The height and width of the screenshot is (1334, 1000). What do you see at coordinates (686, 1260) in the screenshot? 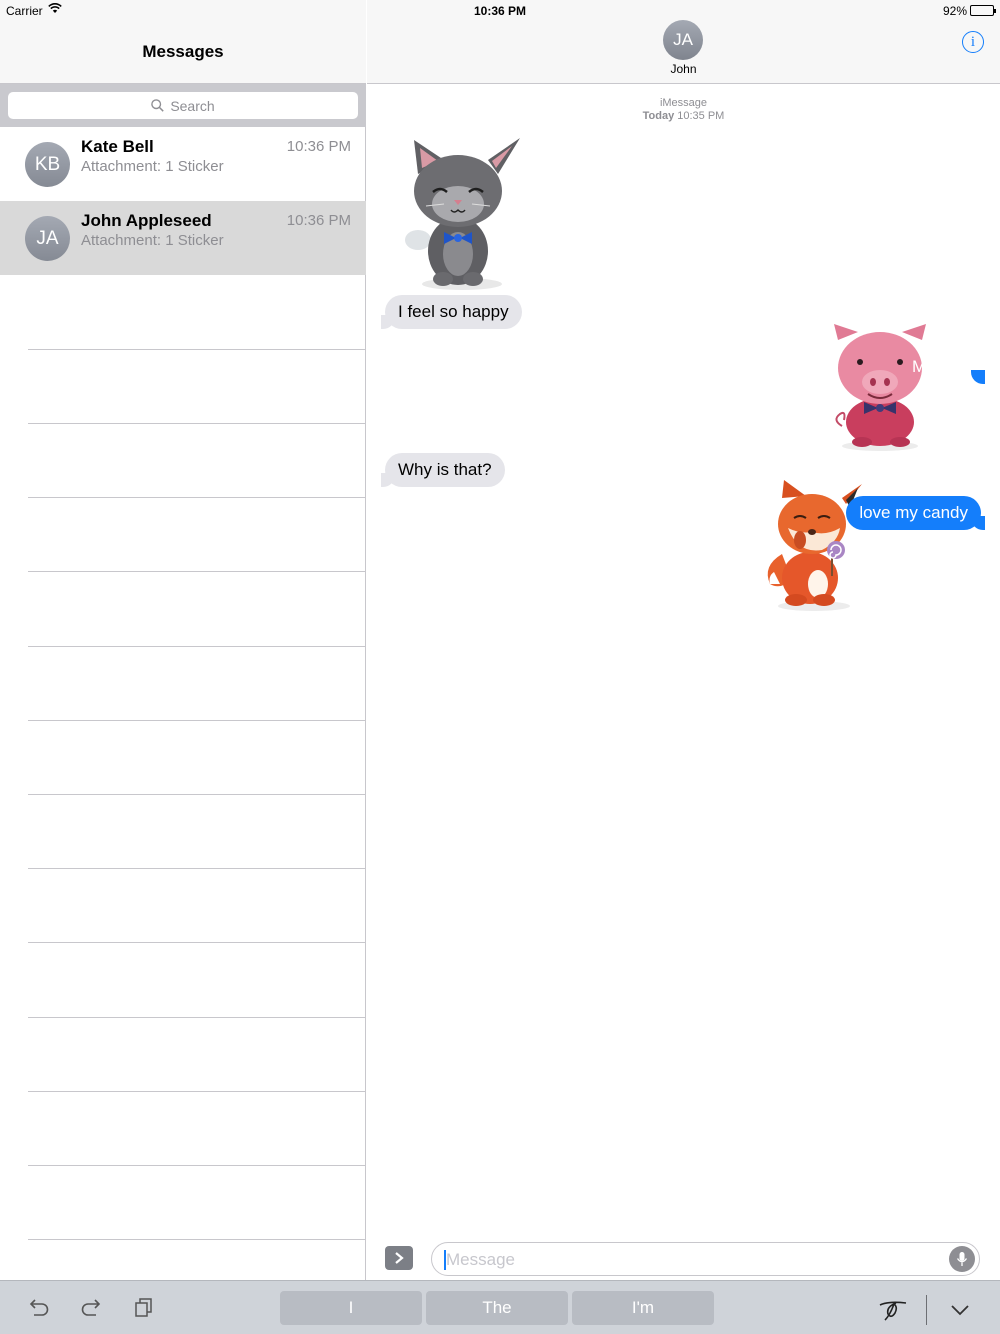
I see `message-input` at bounding box center [686, 1260].